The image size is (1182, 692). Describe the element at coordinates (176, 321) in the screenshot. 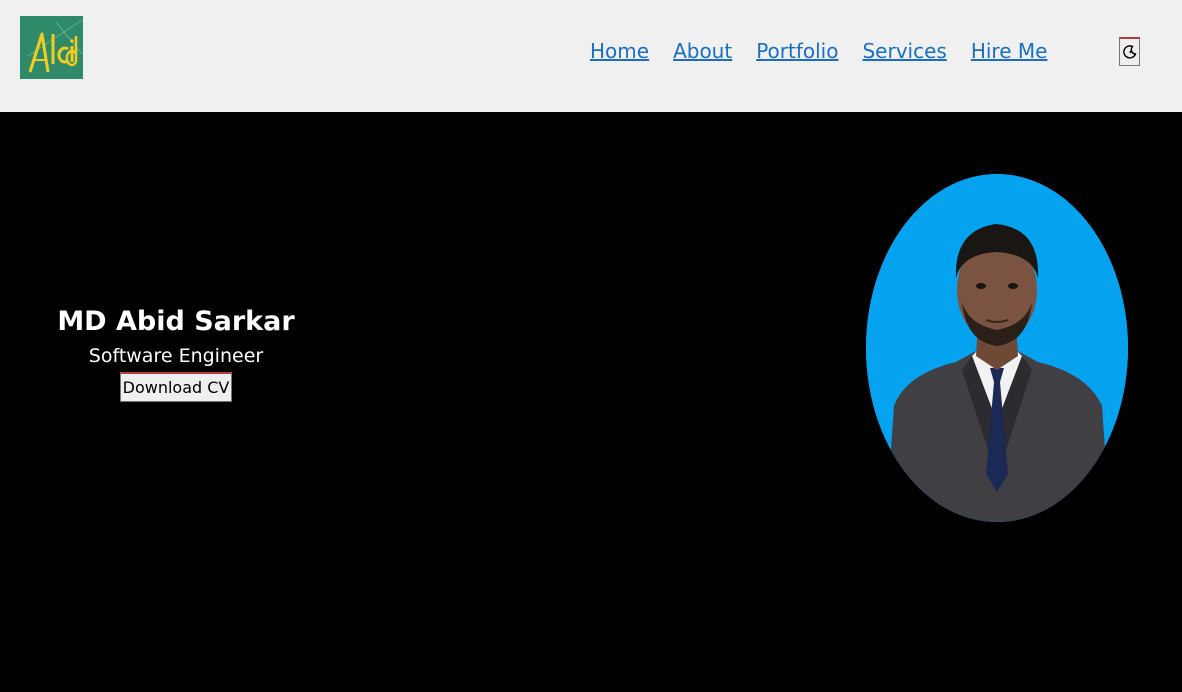

I see `hero-name: MD Abid Sarkar` at that location.